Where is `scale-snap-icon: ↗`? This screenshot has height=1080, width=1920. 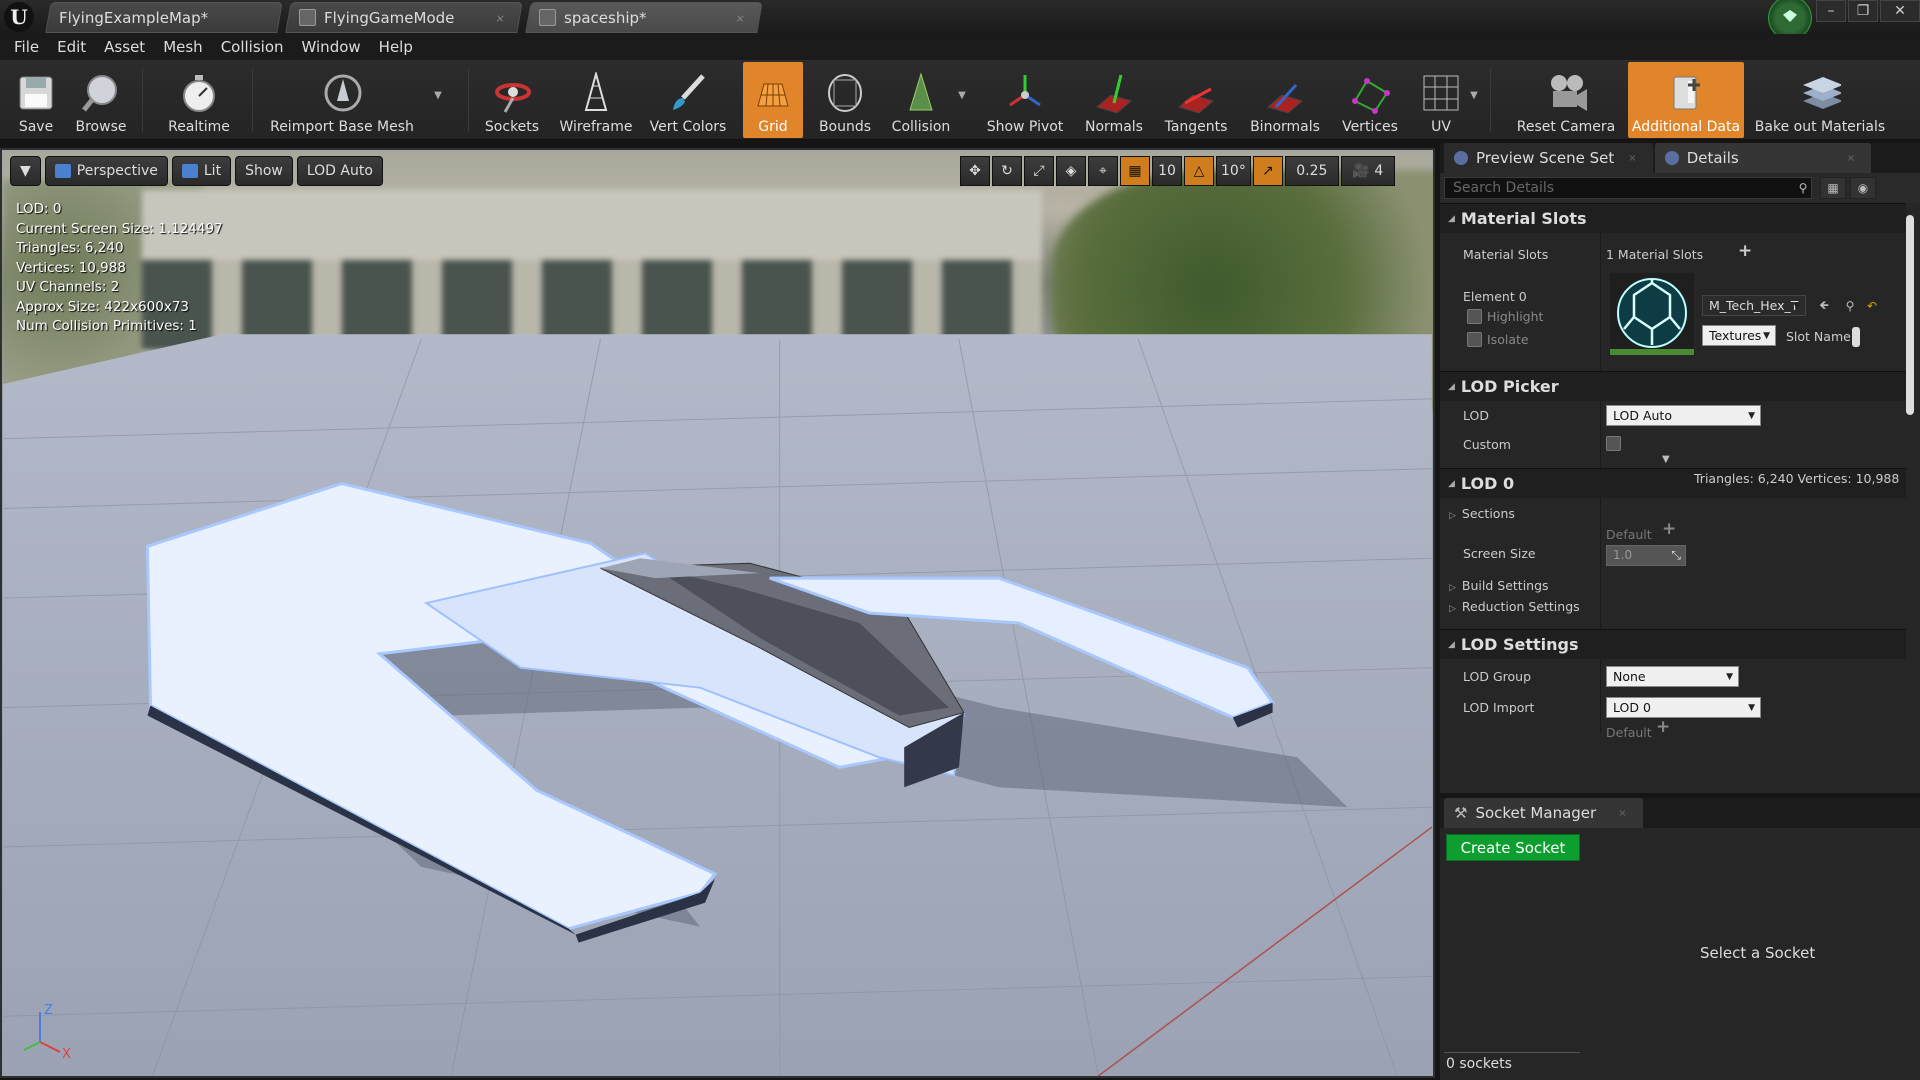
scale-snap-icon: ↗ is located at coordinates (1267, 171).